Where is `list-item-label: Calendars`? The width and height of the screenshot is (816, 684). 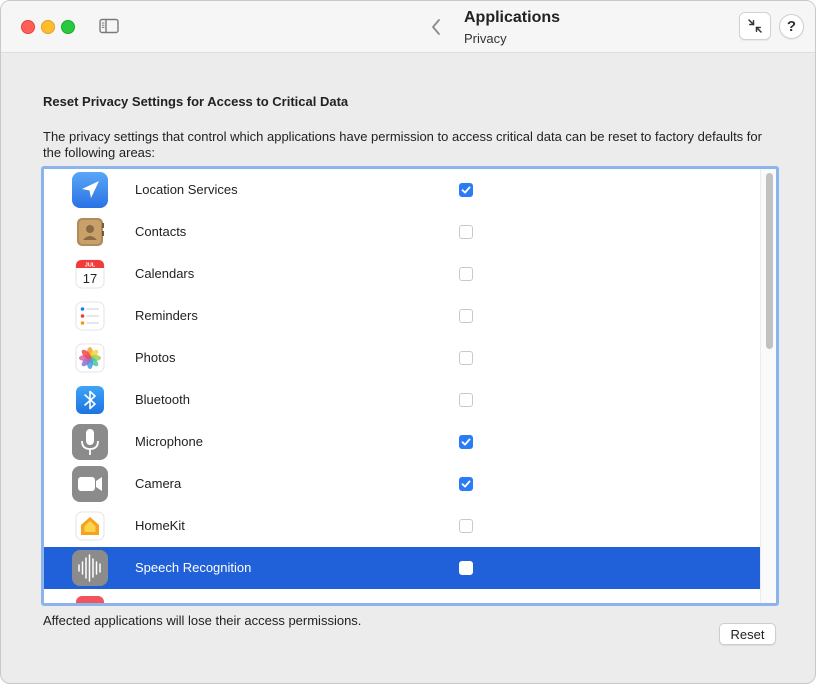
list-item-label: Calendars is located at coordinates (165, 273).